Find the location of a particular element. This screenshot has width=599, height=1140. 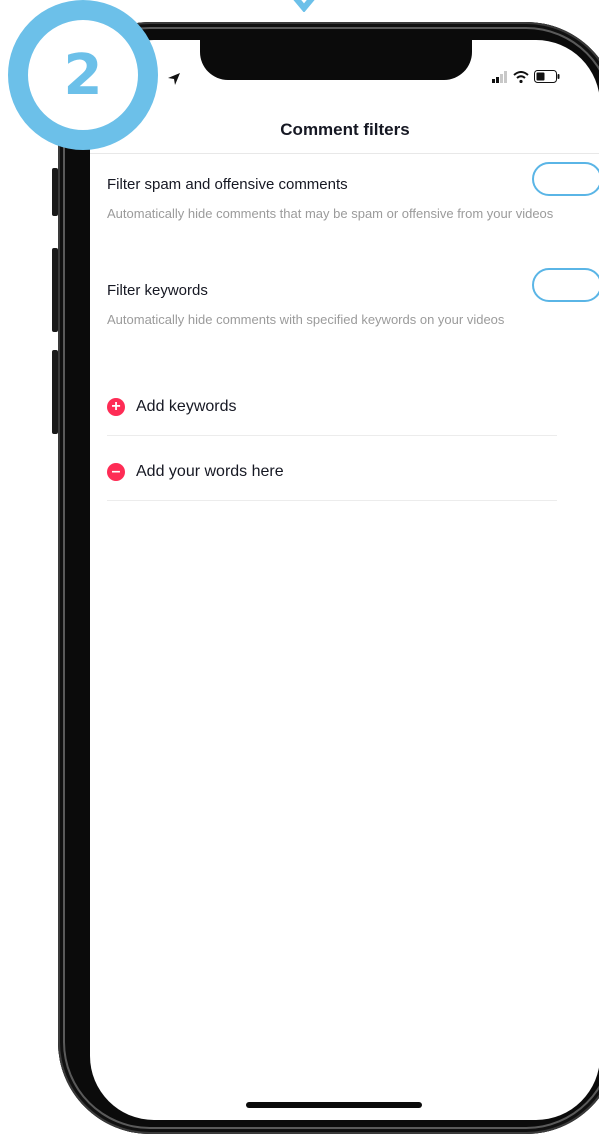

cellular-signal-icon is located at coordinates (499, 76).